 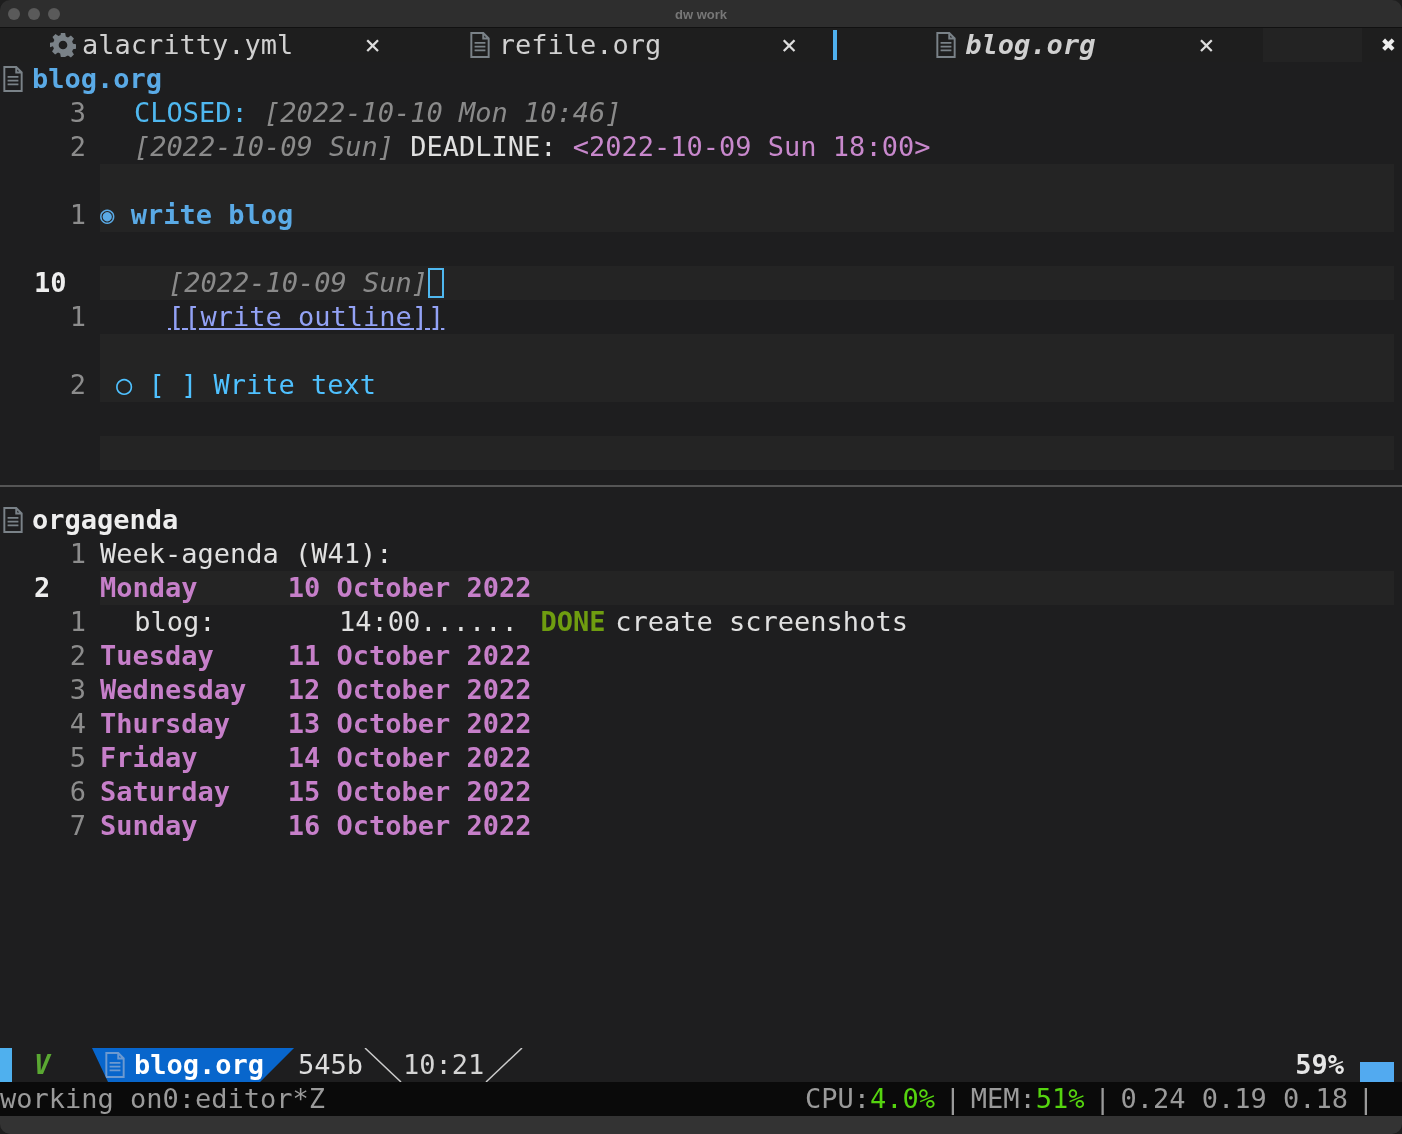 I want to click on body-text: Week-agenda (W41):, so click(x=246, y=554).